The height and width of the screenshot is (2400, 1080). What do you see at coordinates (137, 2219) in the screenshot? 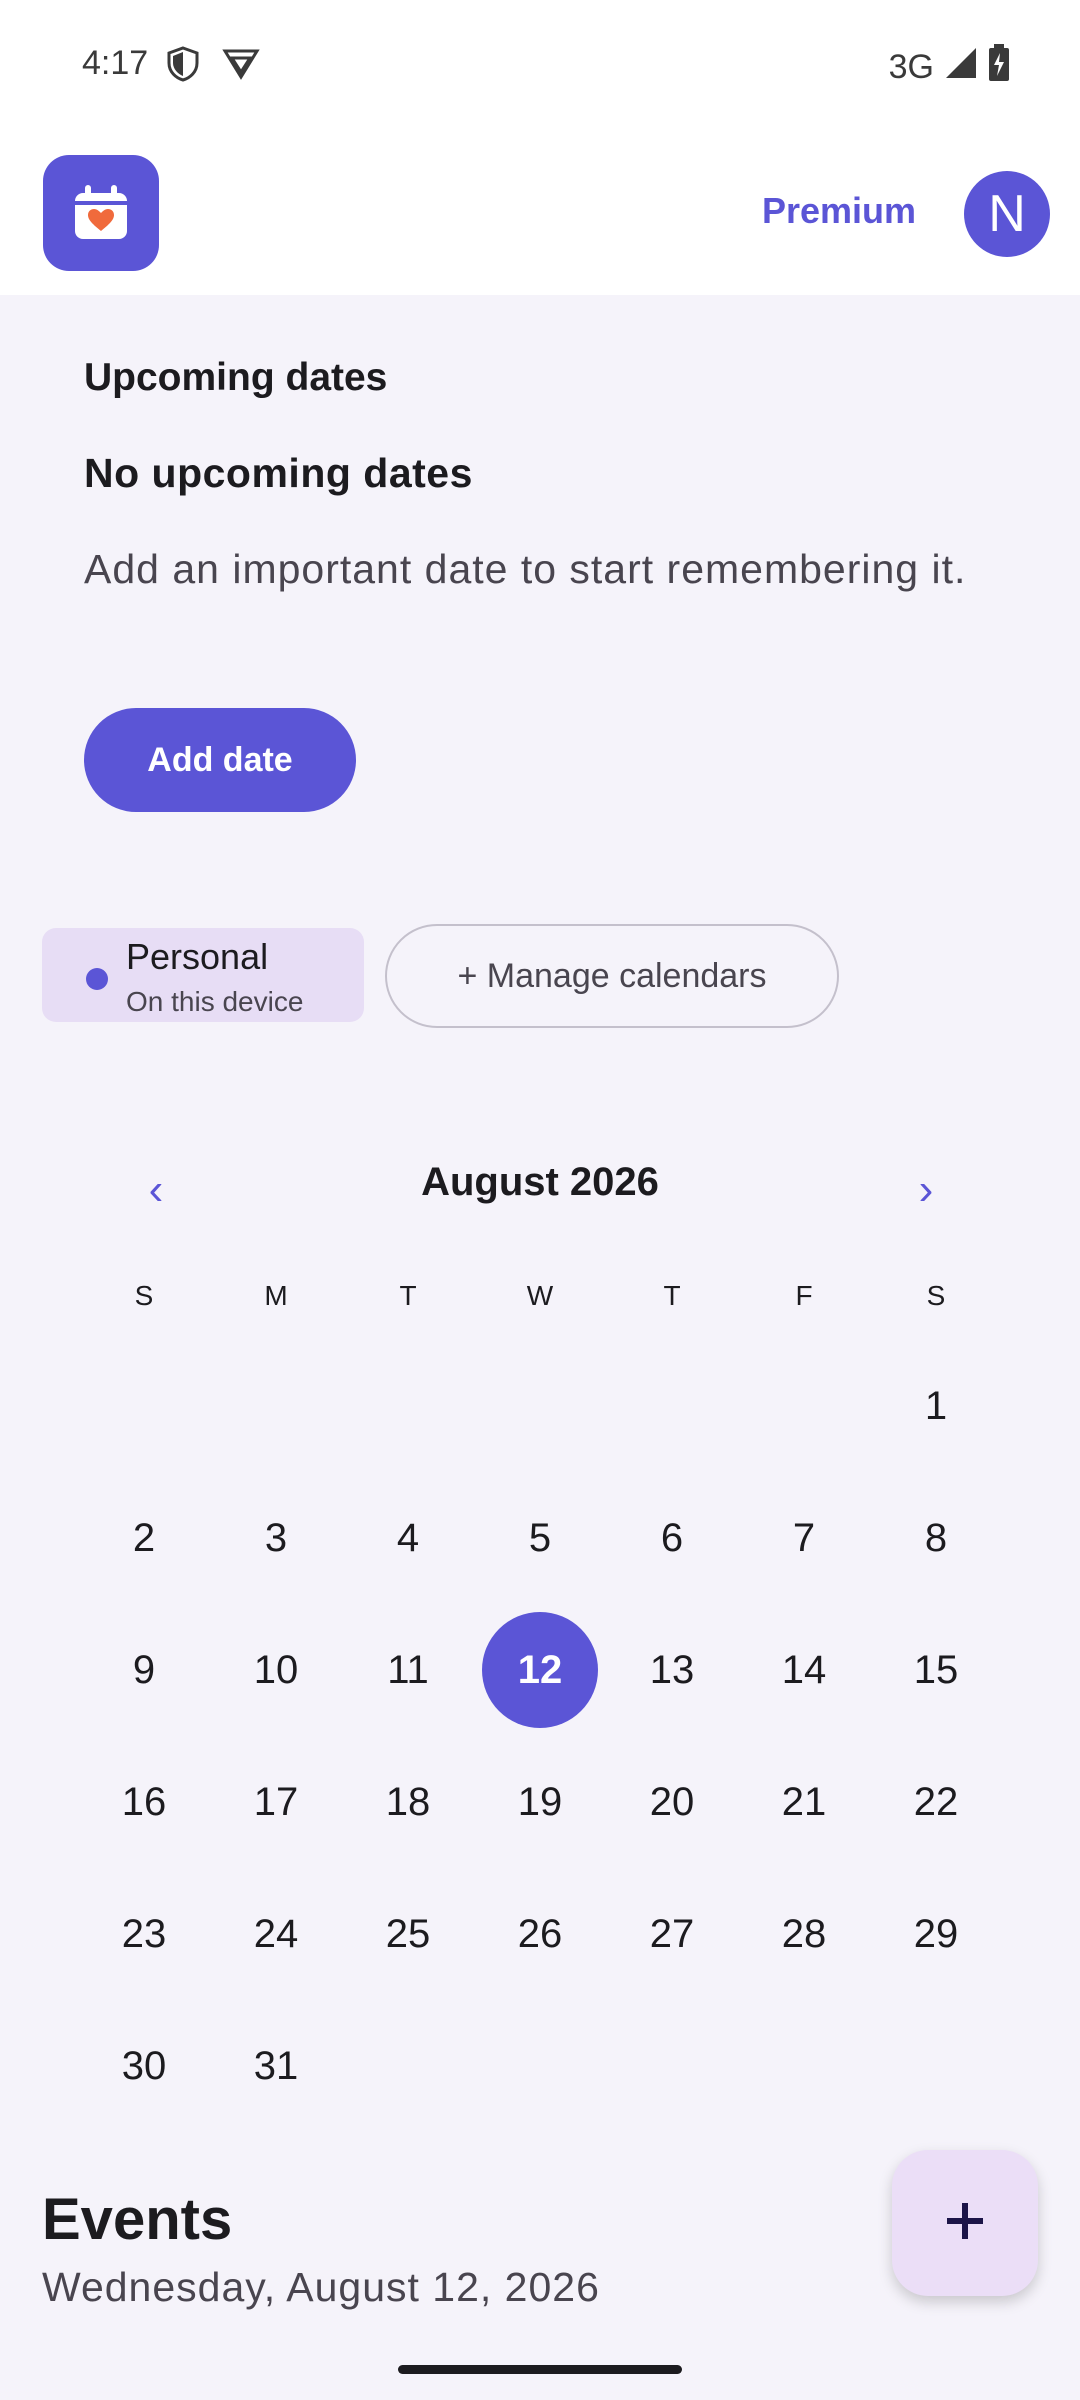
I see `events-title: Events` at bounding box center [137, 2219].